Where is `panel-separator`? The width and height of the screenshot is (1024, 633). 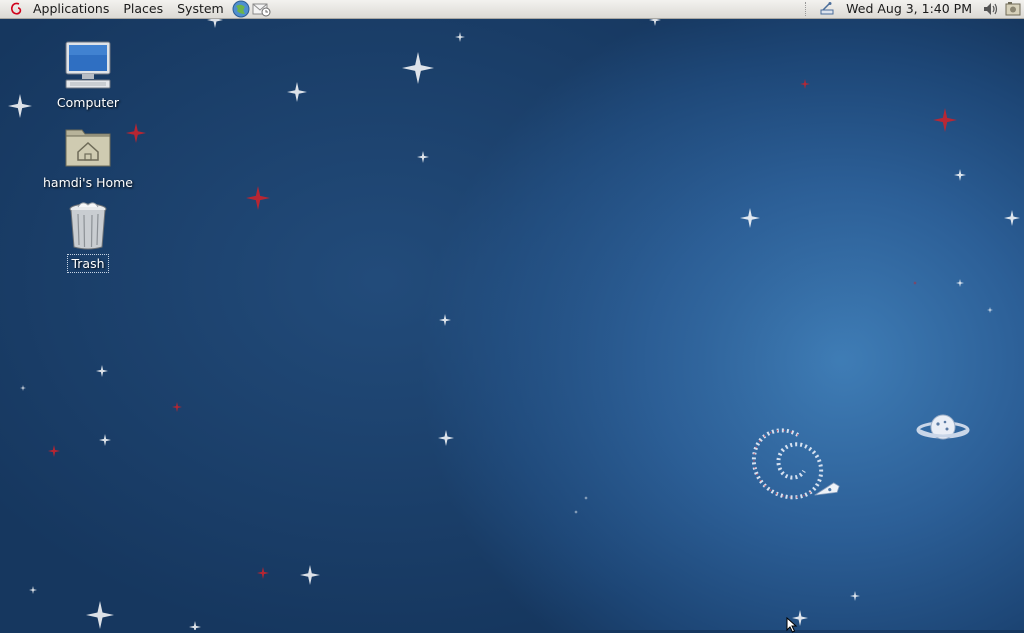 panel-separator is located at coordinates (808, 9).